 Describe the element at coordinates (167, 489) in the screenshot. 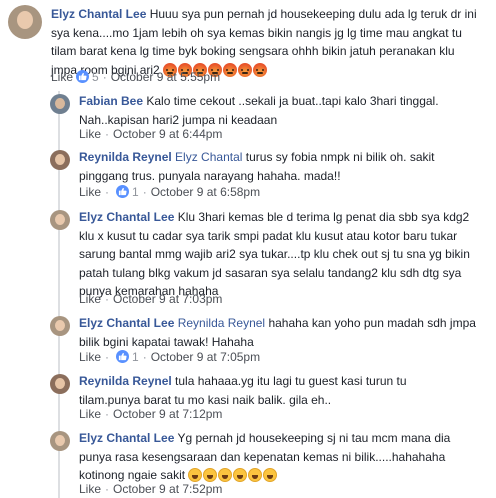

I see `timestamp: October 9 at 7:52pm` at that location.